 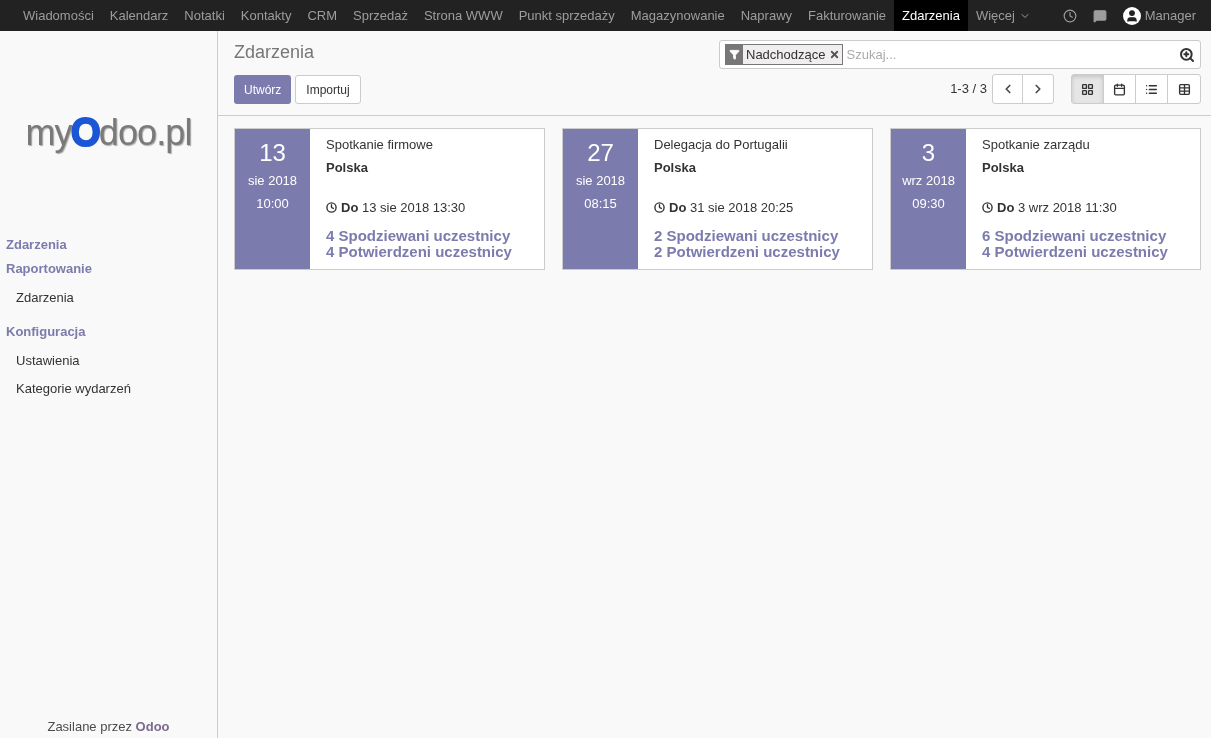 What do you see at coordinates (1151, 89) in the screenshot?
I see `list-icon` at bounding box center [1151, 89].